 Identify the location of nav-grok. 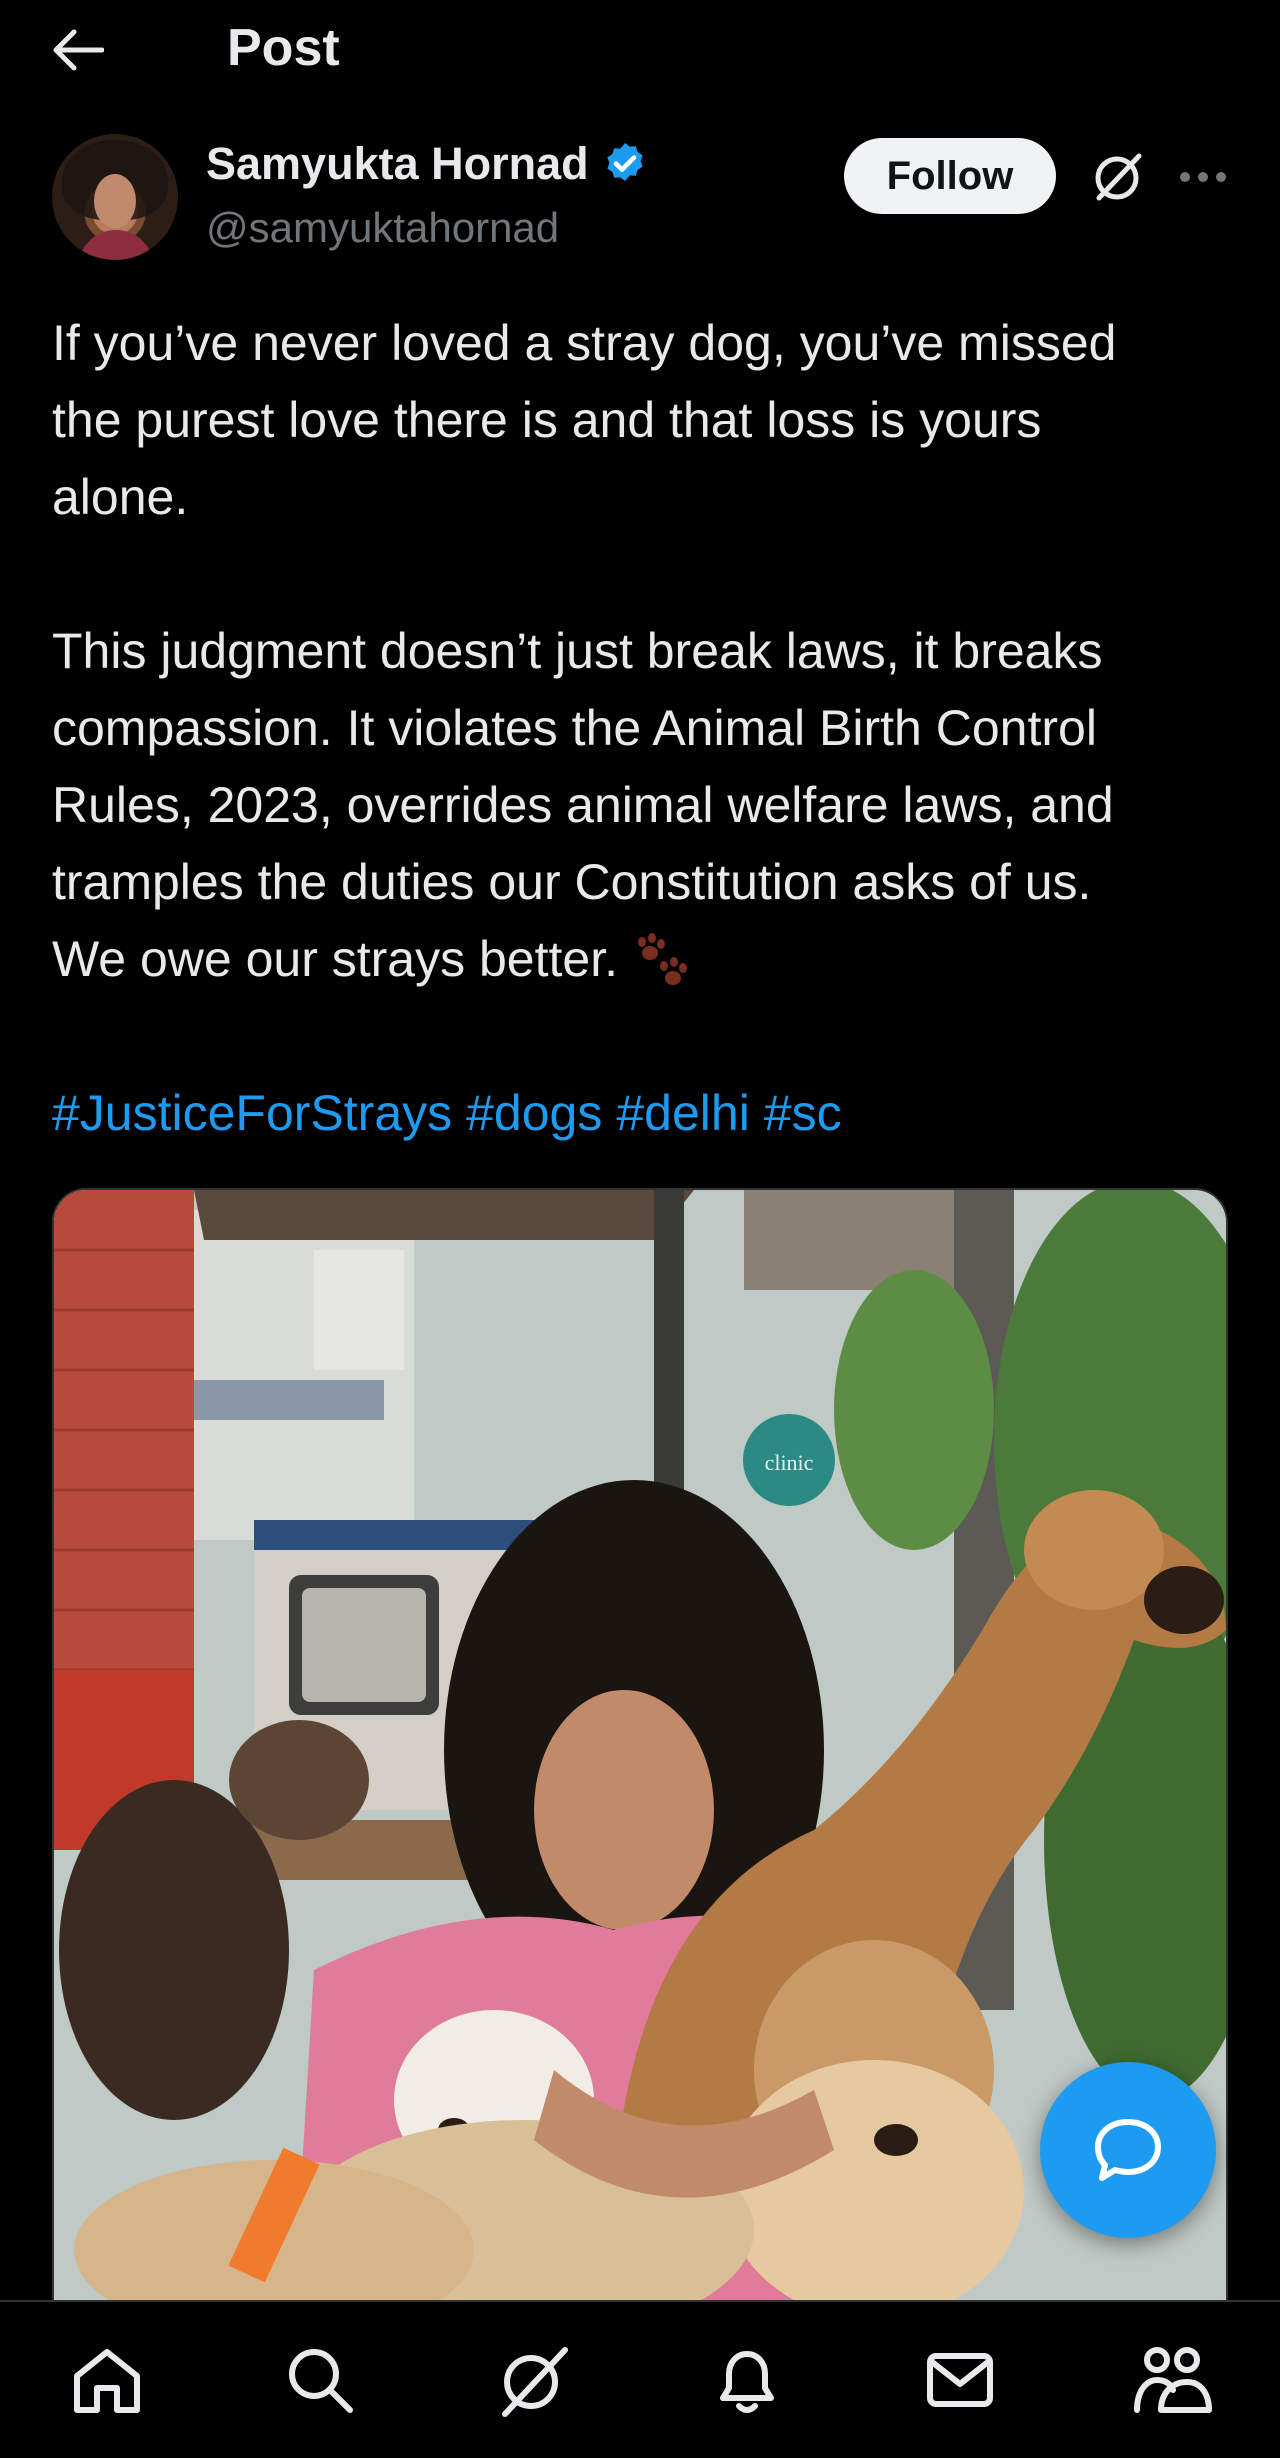
(533, 2380).